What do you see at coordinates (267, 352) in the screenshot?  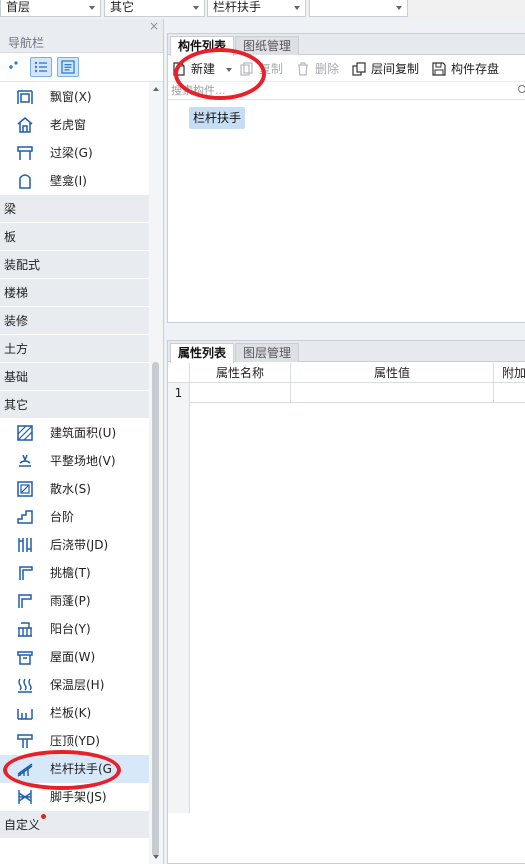 I see `tab-layer-management: 图层管理` at bounding box center [267, 352].